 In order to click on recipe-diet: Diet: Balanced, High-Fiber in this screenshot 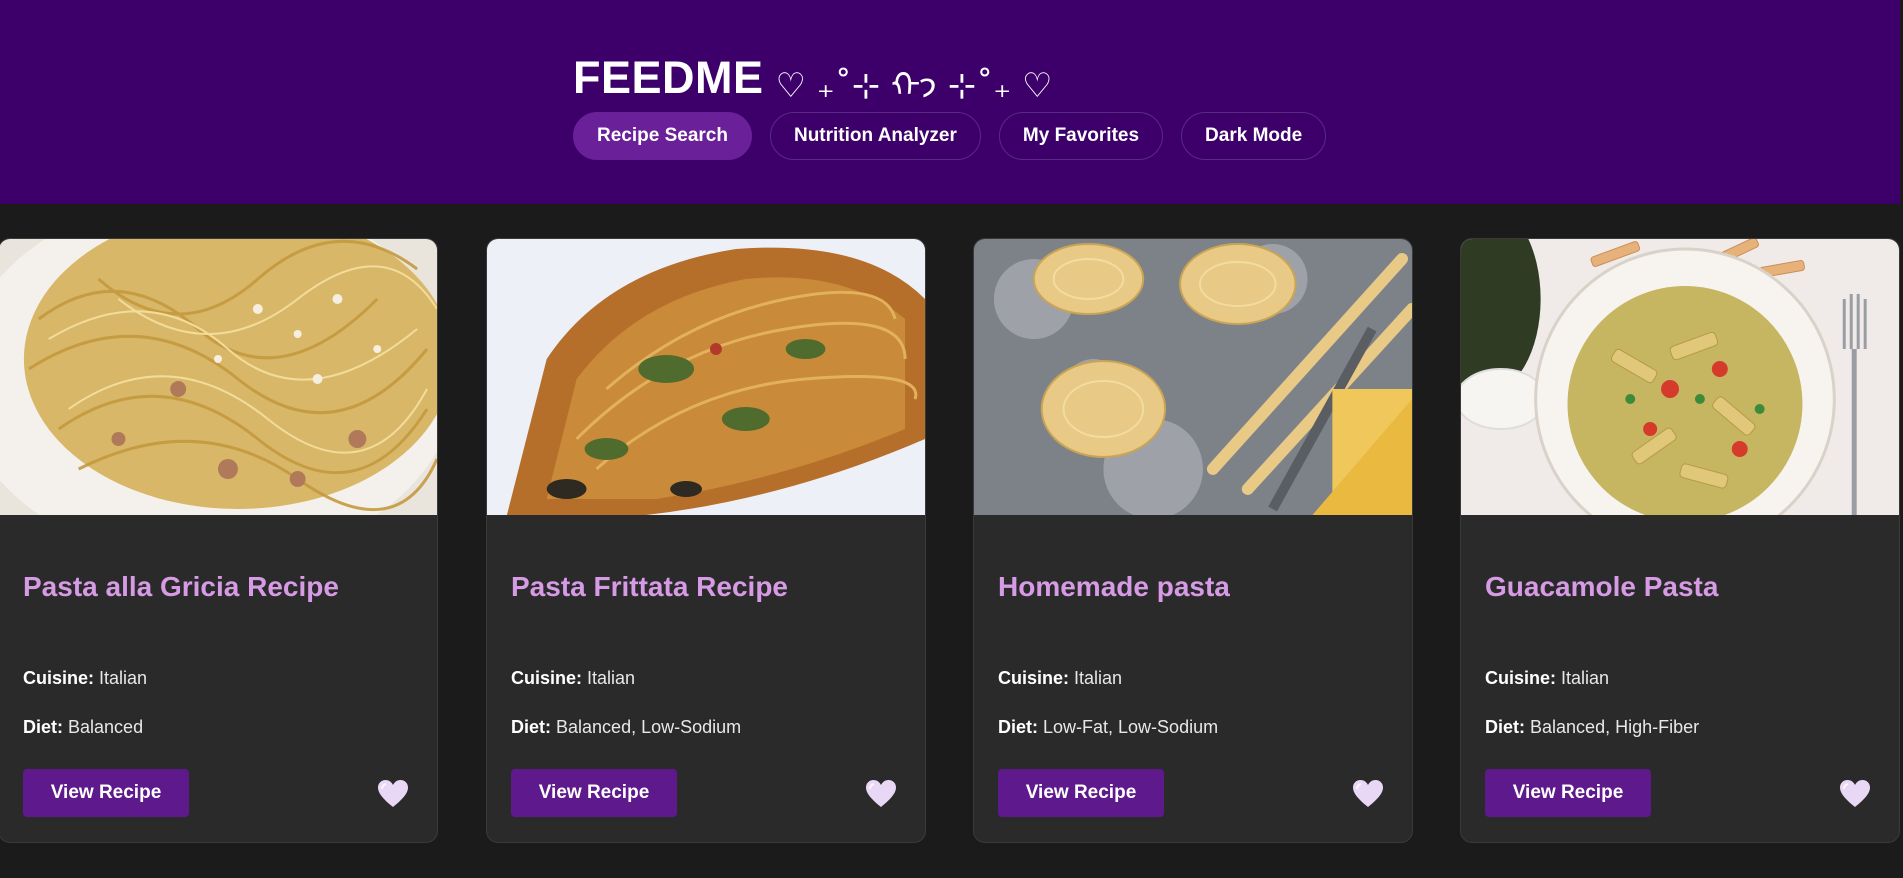, I will do `click(1592, 727)`.